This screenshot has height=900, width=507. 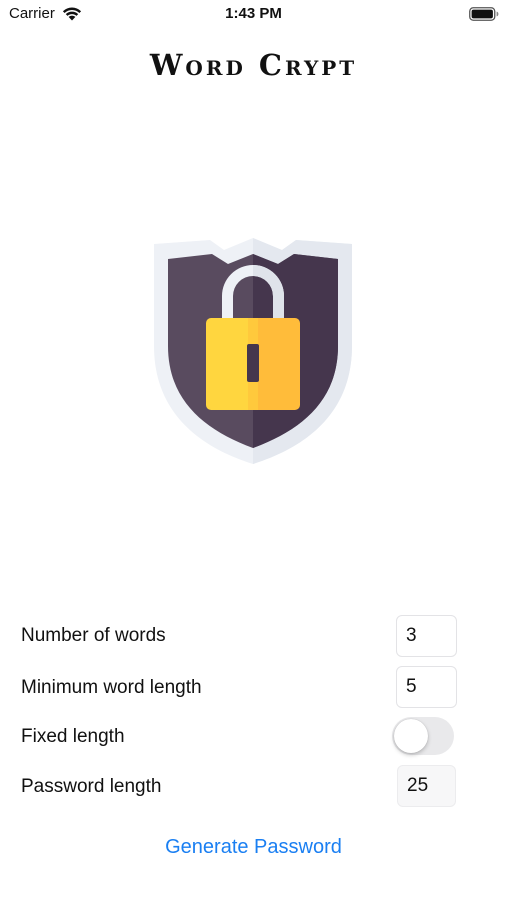 What do you see at coordinates (484, 14) in the screenshot?
I see `battery-full-icon` at bounding box center [484, 14].